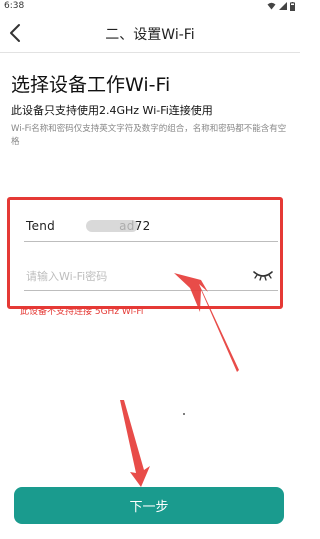  I want to click on credential-hint-text: Wi-Fi名称和密码仅支持英文字符及数字的组合，名称和密码都不能含有空格, so click(149, 135).